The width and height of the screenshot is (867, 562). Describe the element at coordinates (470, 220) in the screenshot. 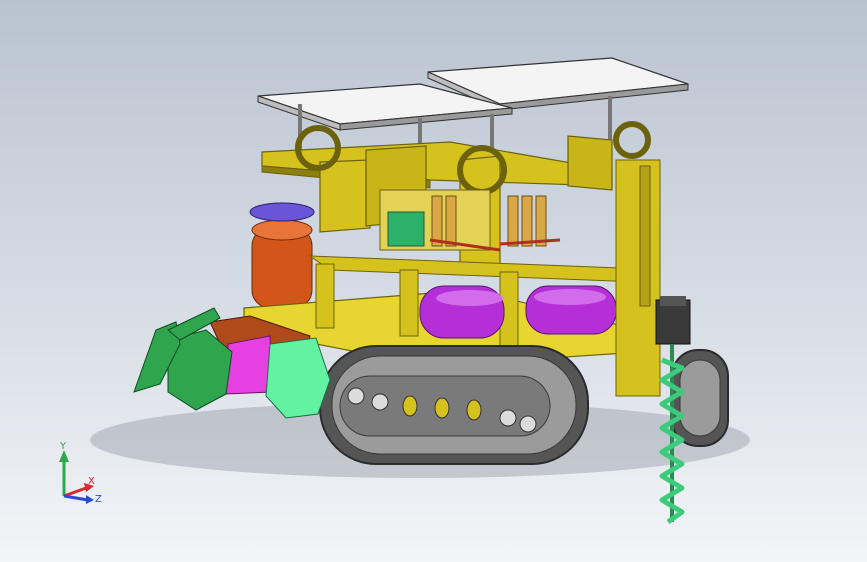

I see `electronics-compartment` at that location.